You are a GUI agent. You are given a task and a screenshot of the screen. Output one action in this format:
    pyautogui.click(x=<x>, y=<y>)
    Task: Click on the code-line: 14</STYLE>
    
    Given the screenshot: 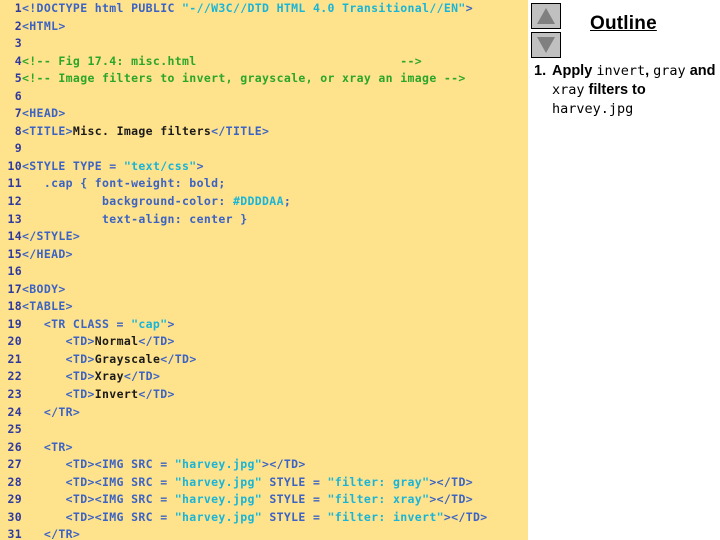 What is the action you would take?
    pyautogui.click(x=264, y=237)
    